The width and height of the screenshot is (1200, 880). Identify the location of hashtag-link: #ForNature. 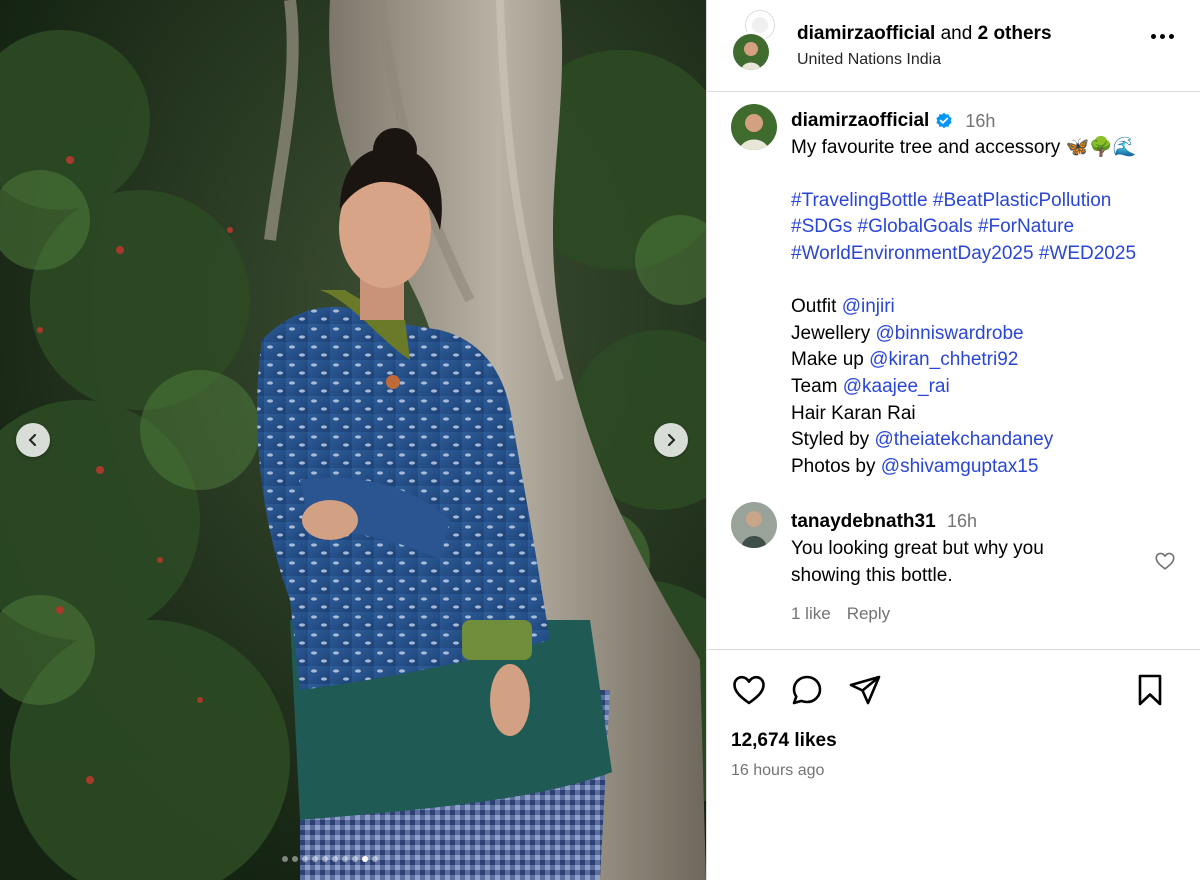
(1026, 226).